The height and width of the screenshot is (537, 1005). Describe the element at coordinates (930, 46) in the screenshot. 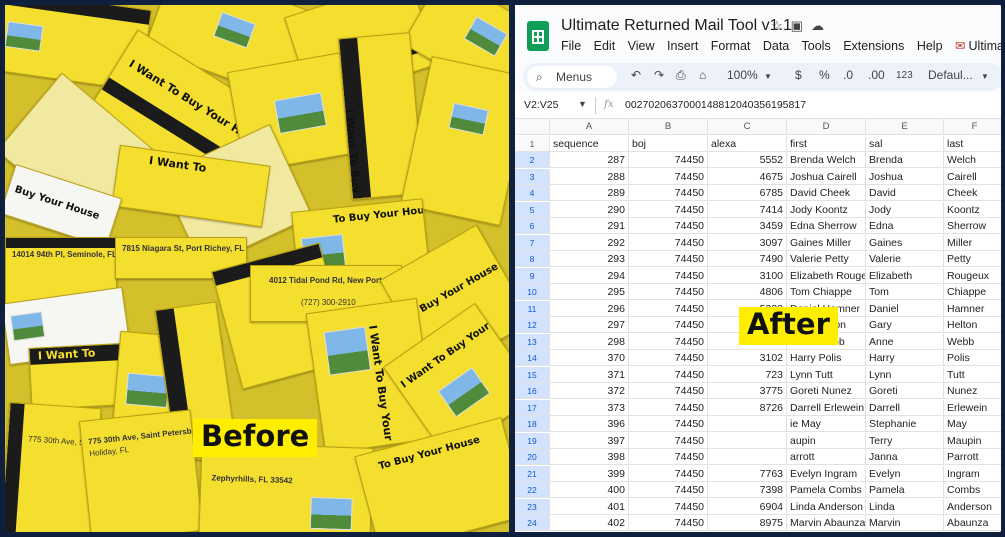

I see `menu-help: Help` at that location.